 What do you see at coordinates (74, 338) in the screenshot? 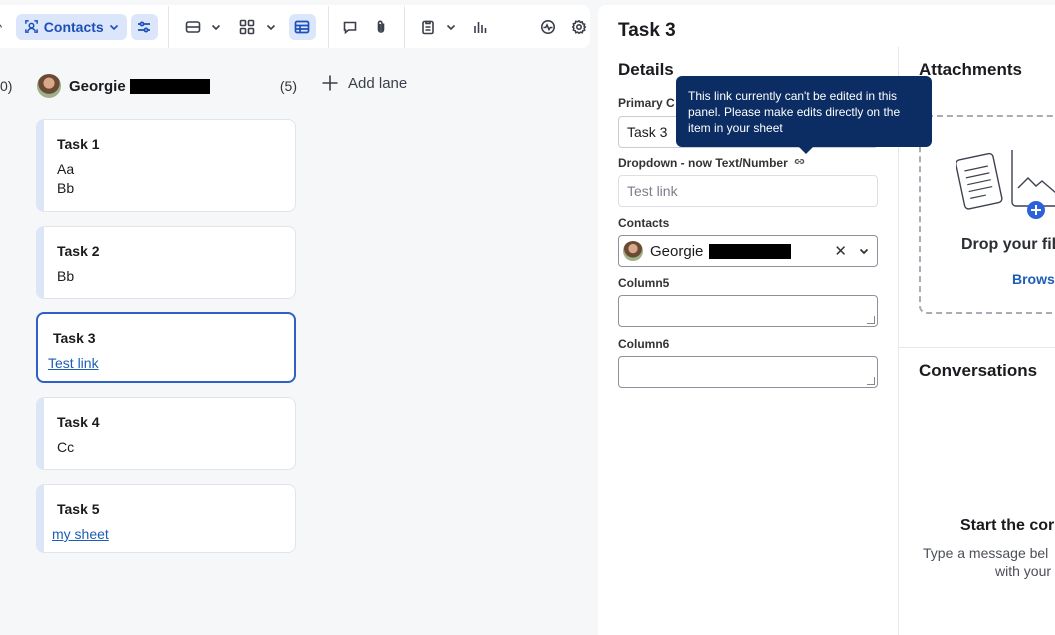
I see `card-title: Task 3` at bounding box center [74, 338].